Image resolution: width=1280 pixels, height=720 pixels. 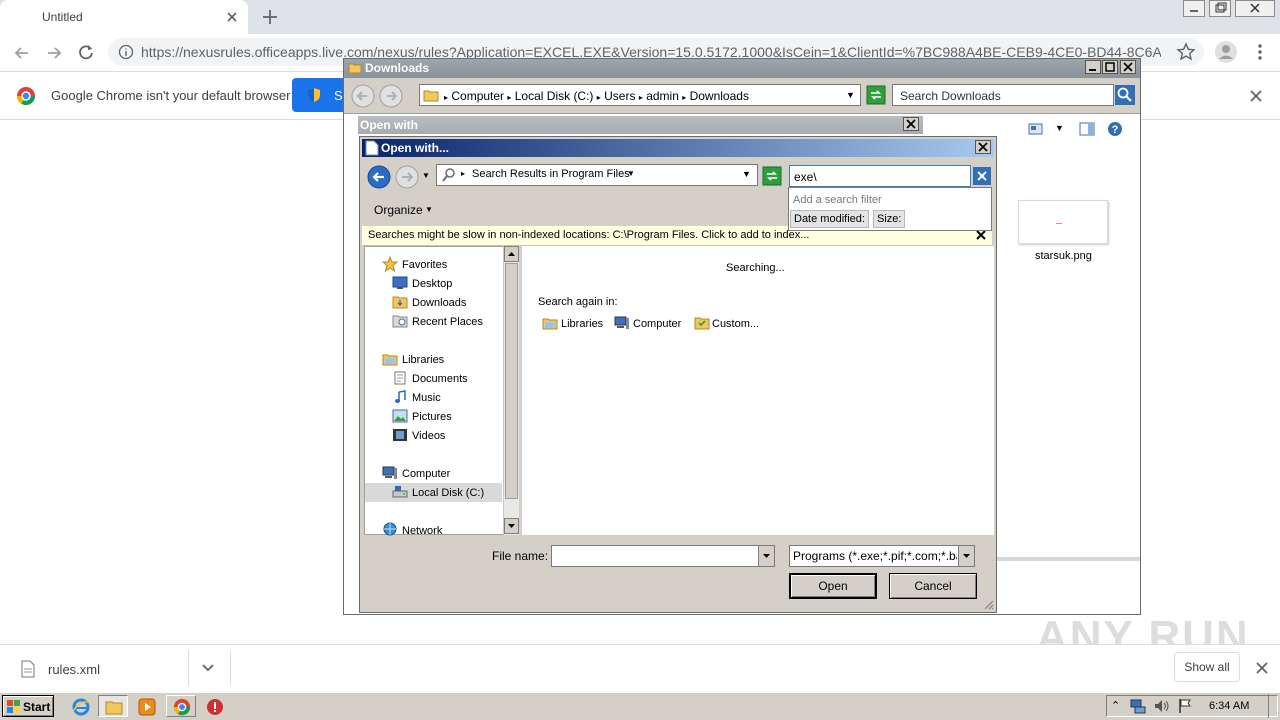 I want to click on open-button: Open, so click(x=833, y=586).